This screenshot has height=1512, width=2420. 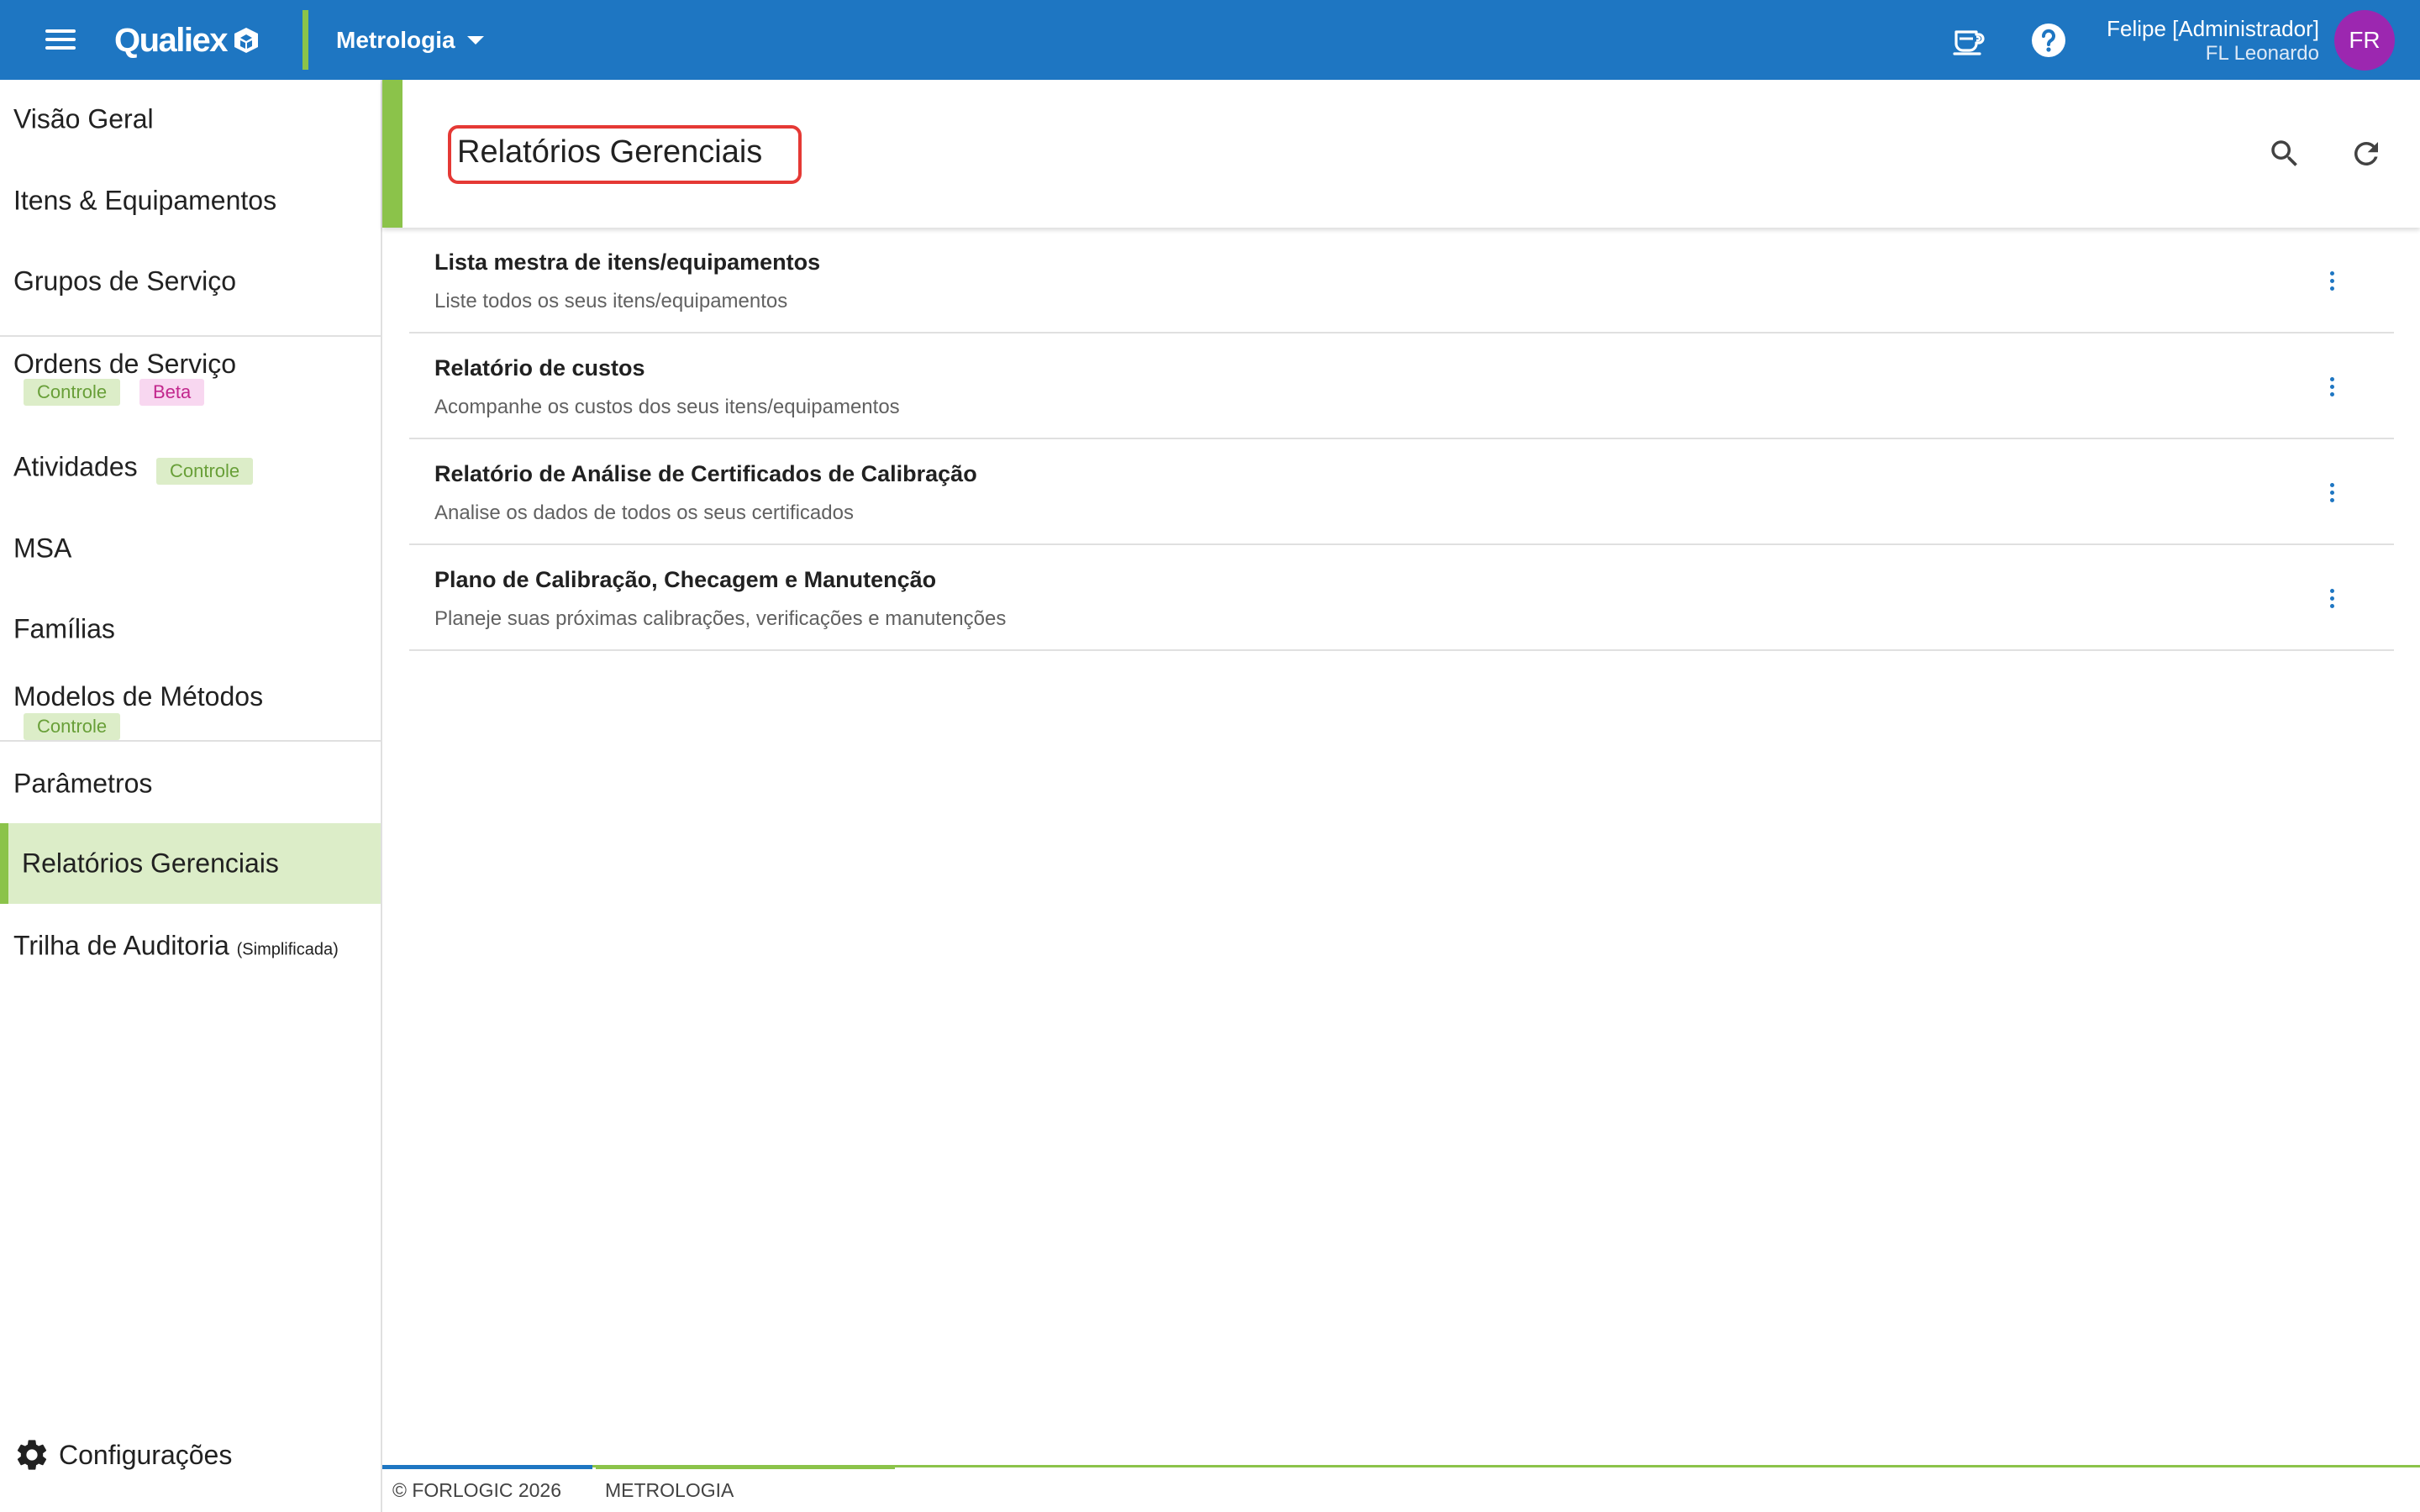 I want to click on footer-module: METROLOGIA, so click(x=669, y=1490).